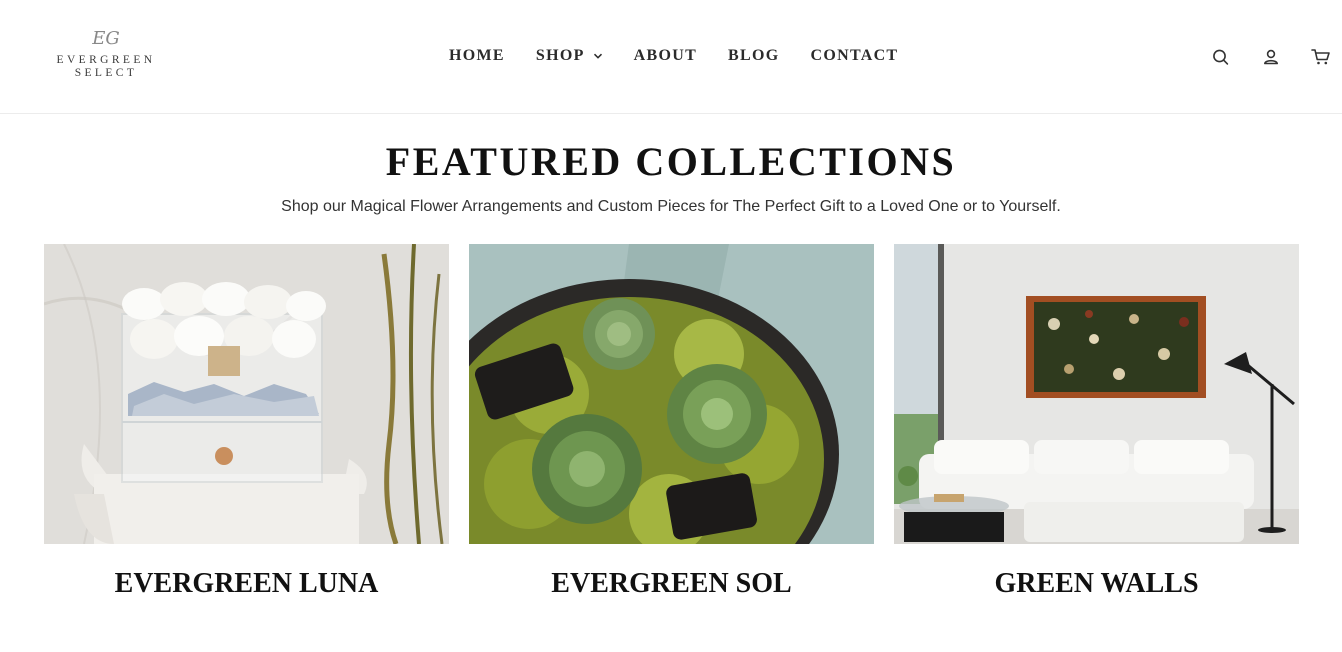 The width and height of the screenshot is (1342, 652). Describe the element at coordinates (246, 394) in the screenshot. I see `collection-image-luna` at that location.